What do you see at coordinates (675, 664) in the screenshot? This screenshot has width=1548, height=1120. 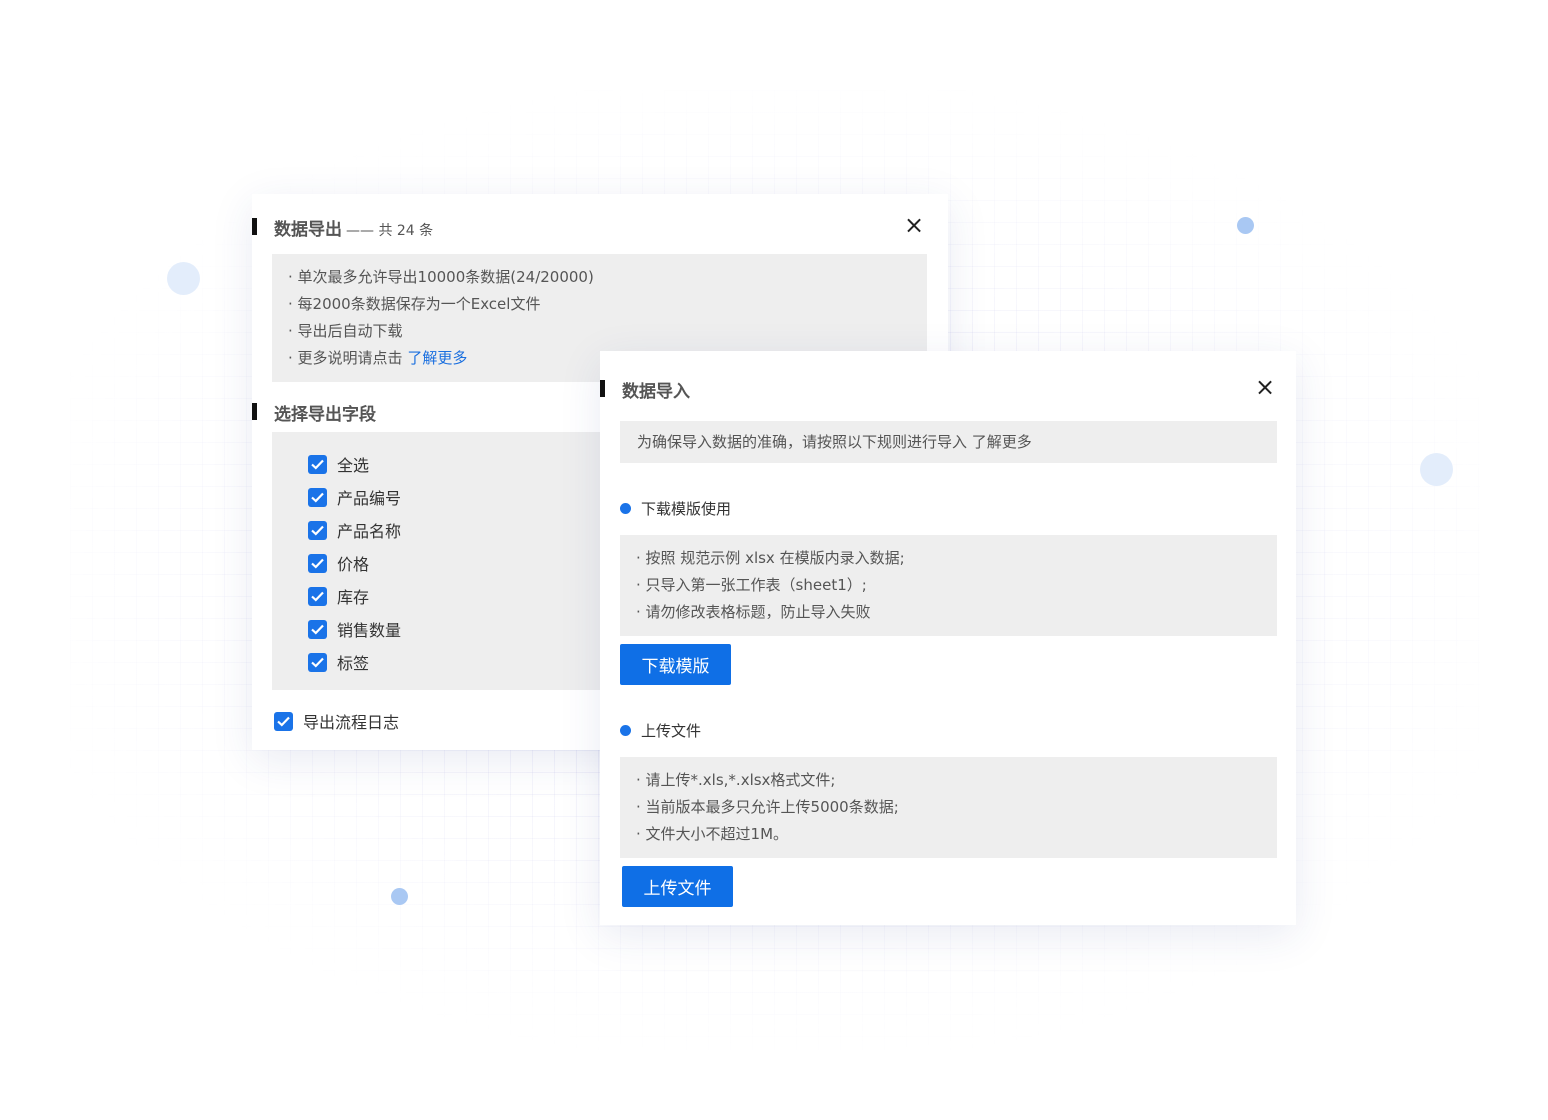 I see `download-template-button: 下载模版` at bounding box center [675, 664].